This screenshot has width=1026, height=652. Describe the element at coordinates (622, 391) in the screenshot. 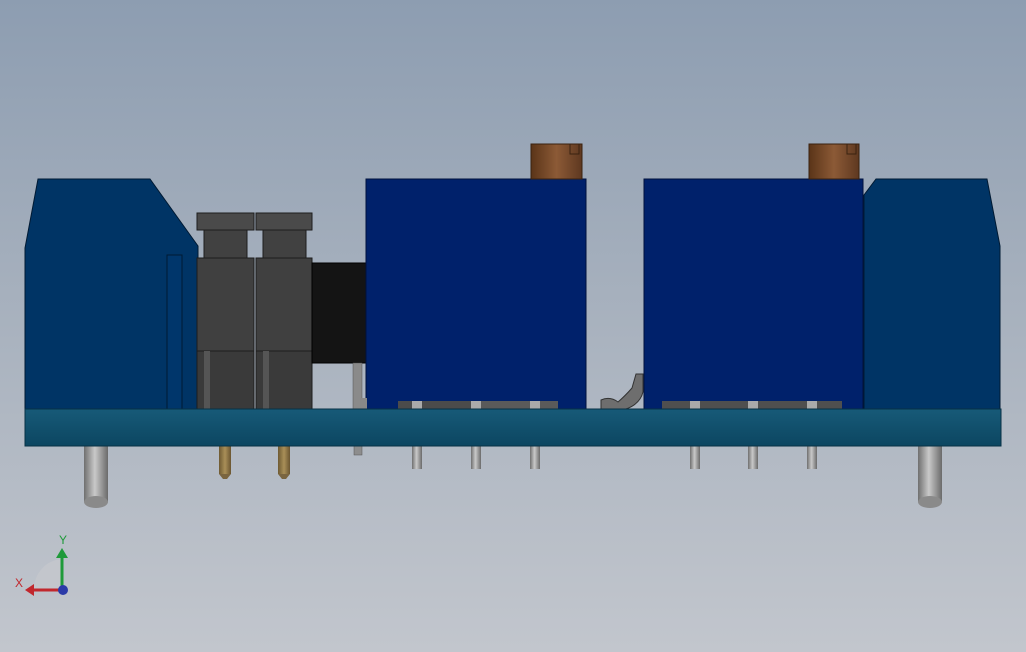

I see `bent-component-lead` at that location.